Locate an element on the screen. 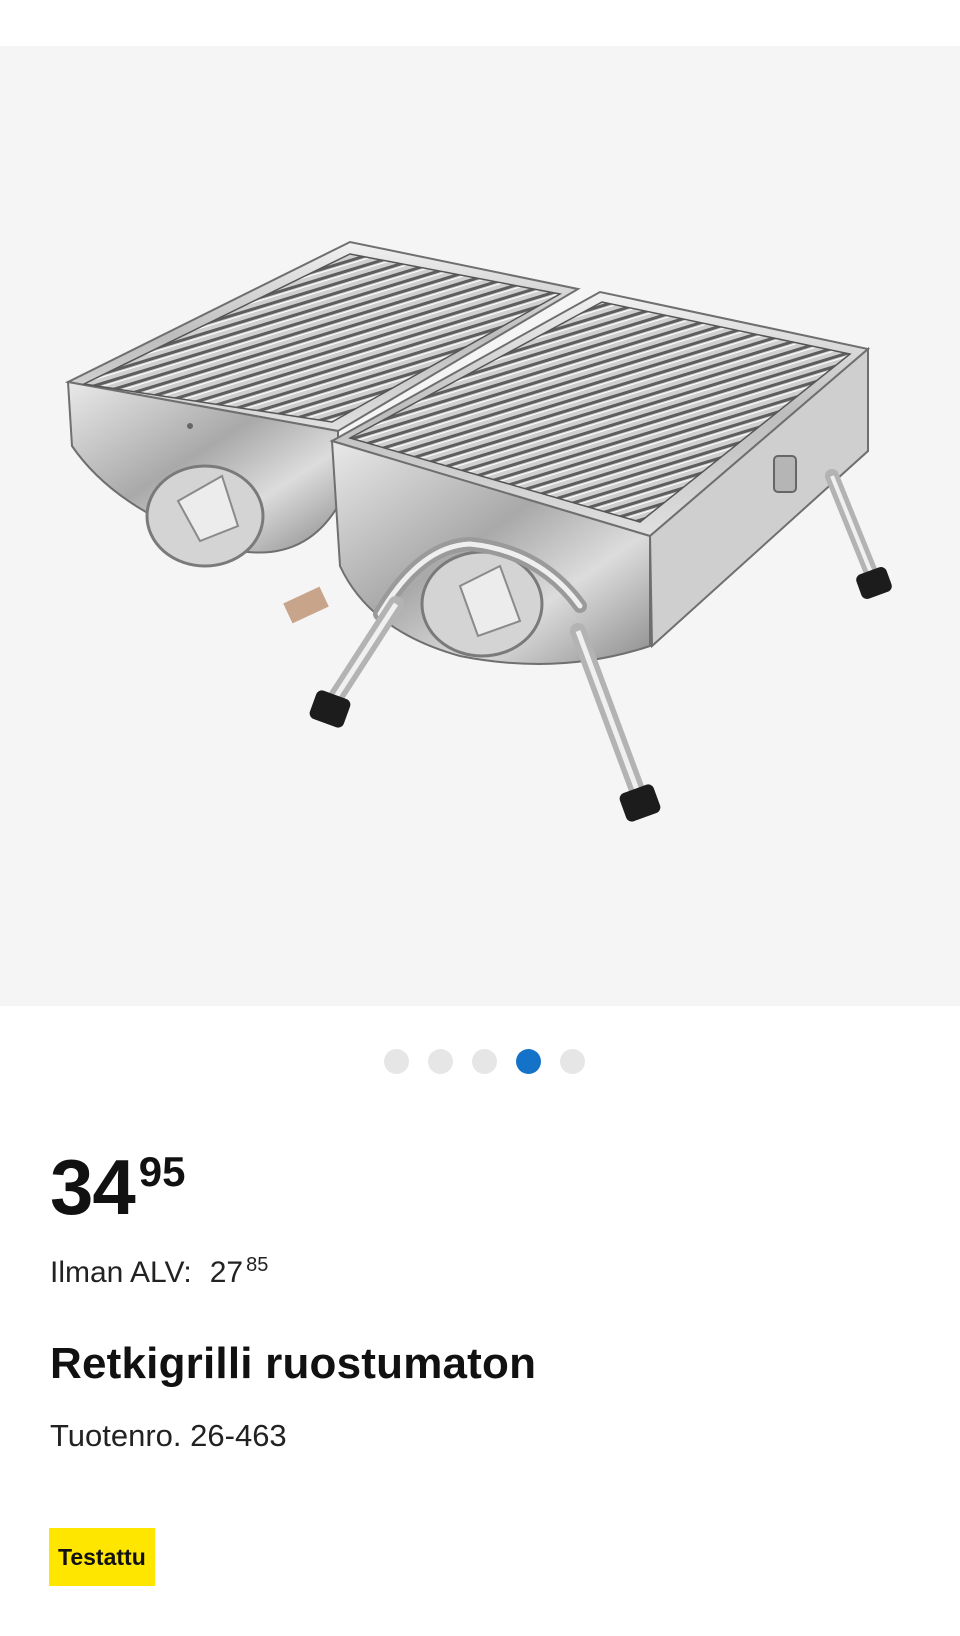 This screenshot has width=960, height=1636. price-whole: 34 is located at coordinates (93, 1187).